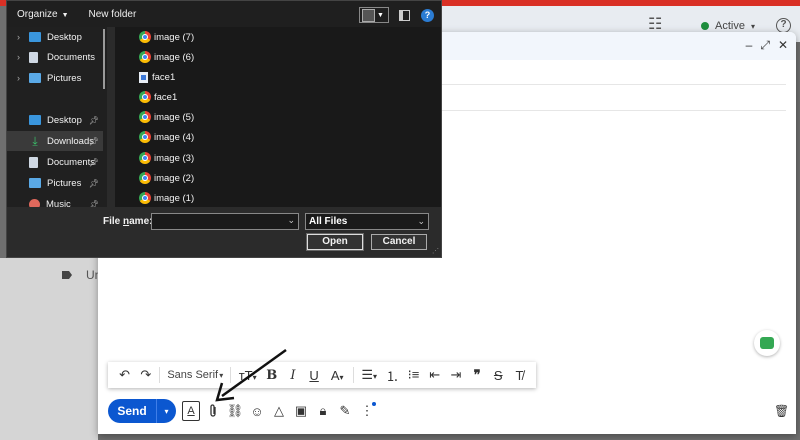 This screenshot has height=440, width=800. Describe the element at coordinates (166, 178) in the screenshot. I see `list-item: image (2)` at that location.